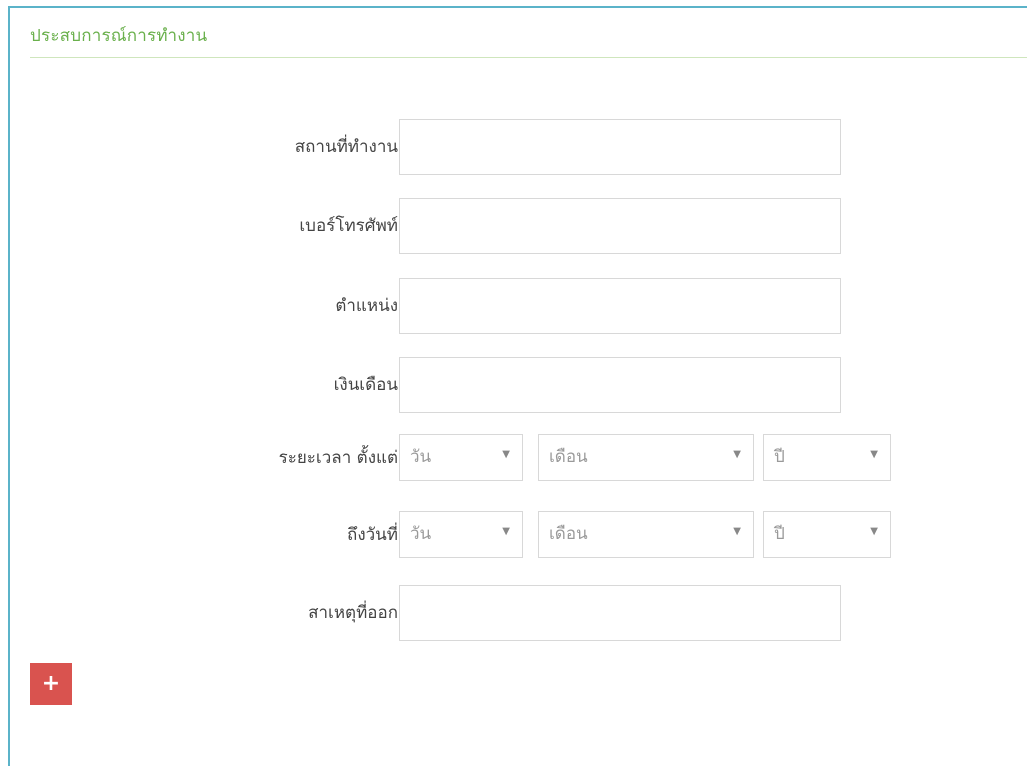 The width and height of the screenshot is (1027, 766). Describe the element at coordinates (646, 534) in the screenshot. I see `to-month-select: เดือน ▼` at that location.